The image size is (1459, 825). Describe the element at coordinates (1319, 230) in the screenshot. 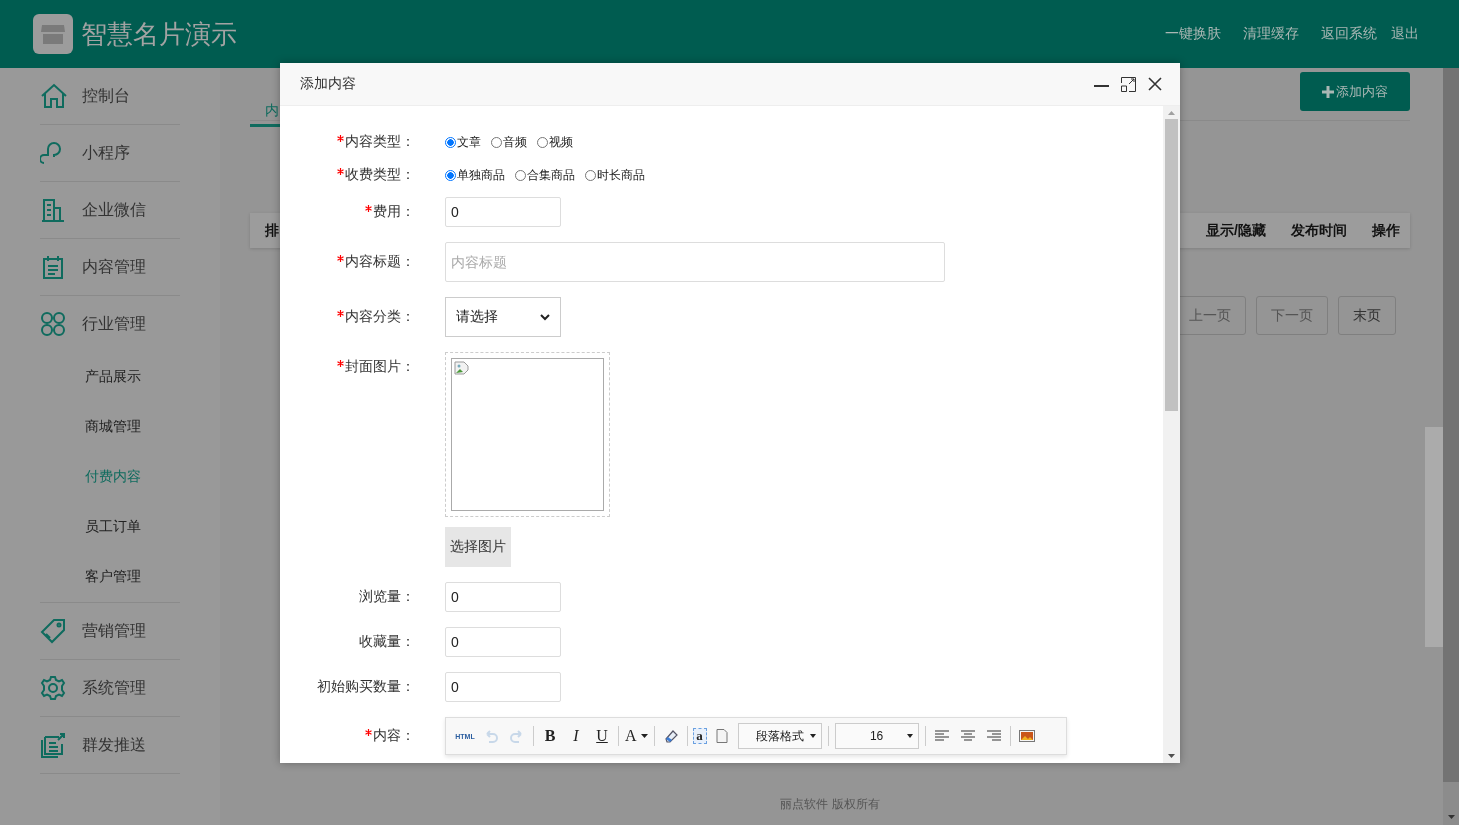

I see `column-header: 发布时间` at that location.